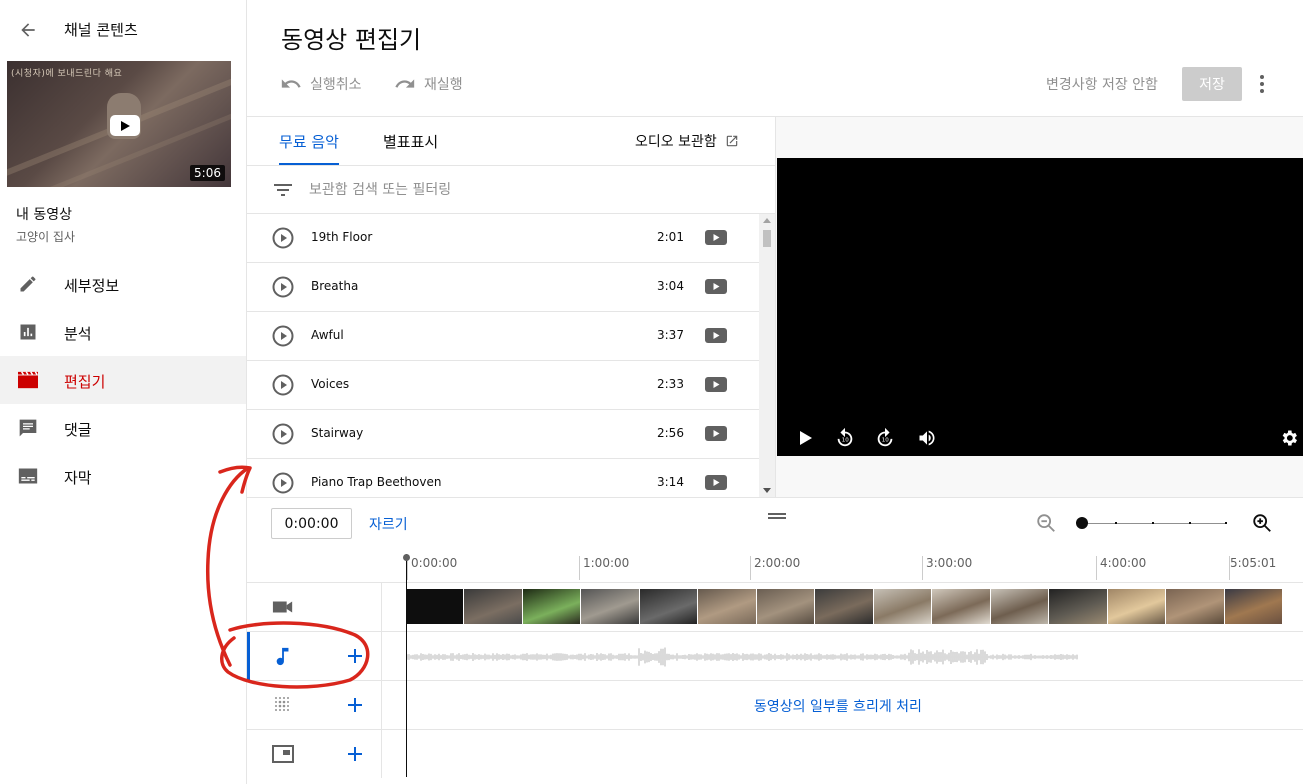 This screenshot has width=1303, height=784. I want to click on scroll-down-arrow-icon, so click(767, 490).